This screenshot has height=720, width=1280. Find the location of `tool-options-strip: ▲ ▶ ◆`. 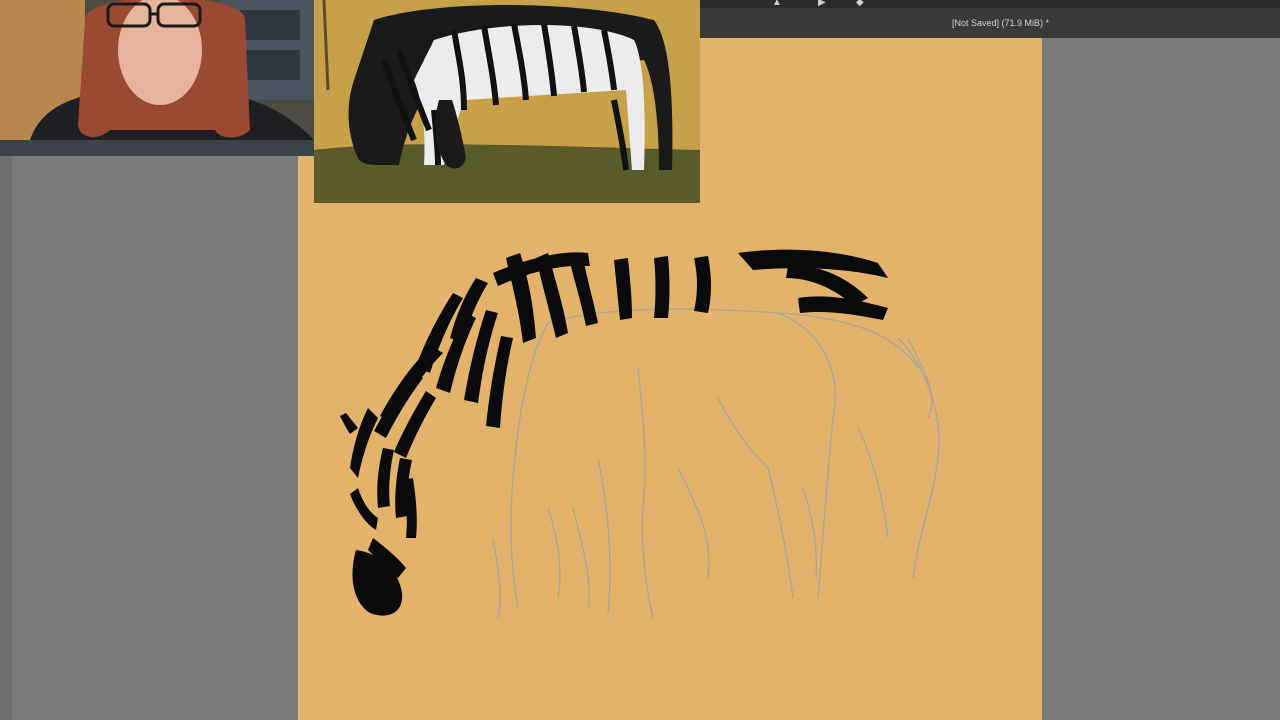

tool-options-strip: ▲ ▶ ◆ is located at coordinates (990, 4).